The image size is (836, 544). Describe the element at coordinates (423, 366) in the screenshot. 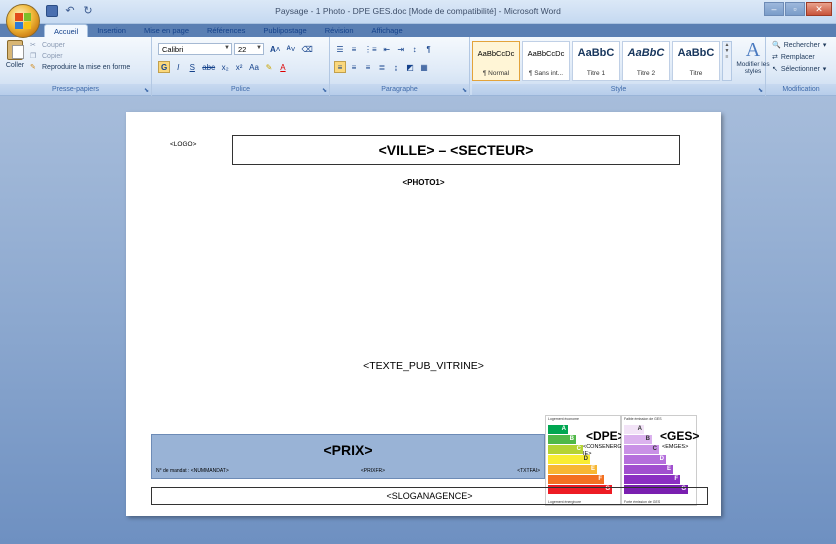

I see `texte-pub-placeholder: <TEXTE_PUB_VITRINE>` at that location.